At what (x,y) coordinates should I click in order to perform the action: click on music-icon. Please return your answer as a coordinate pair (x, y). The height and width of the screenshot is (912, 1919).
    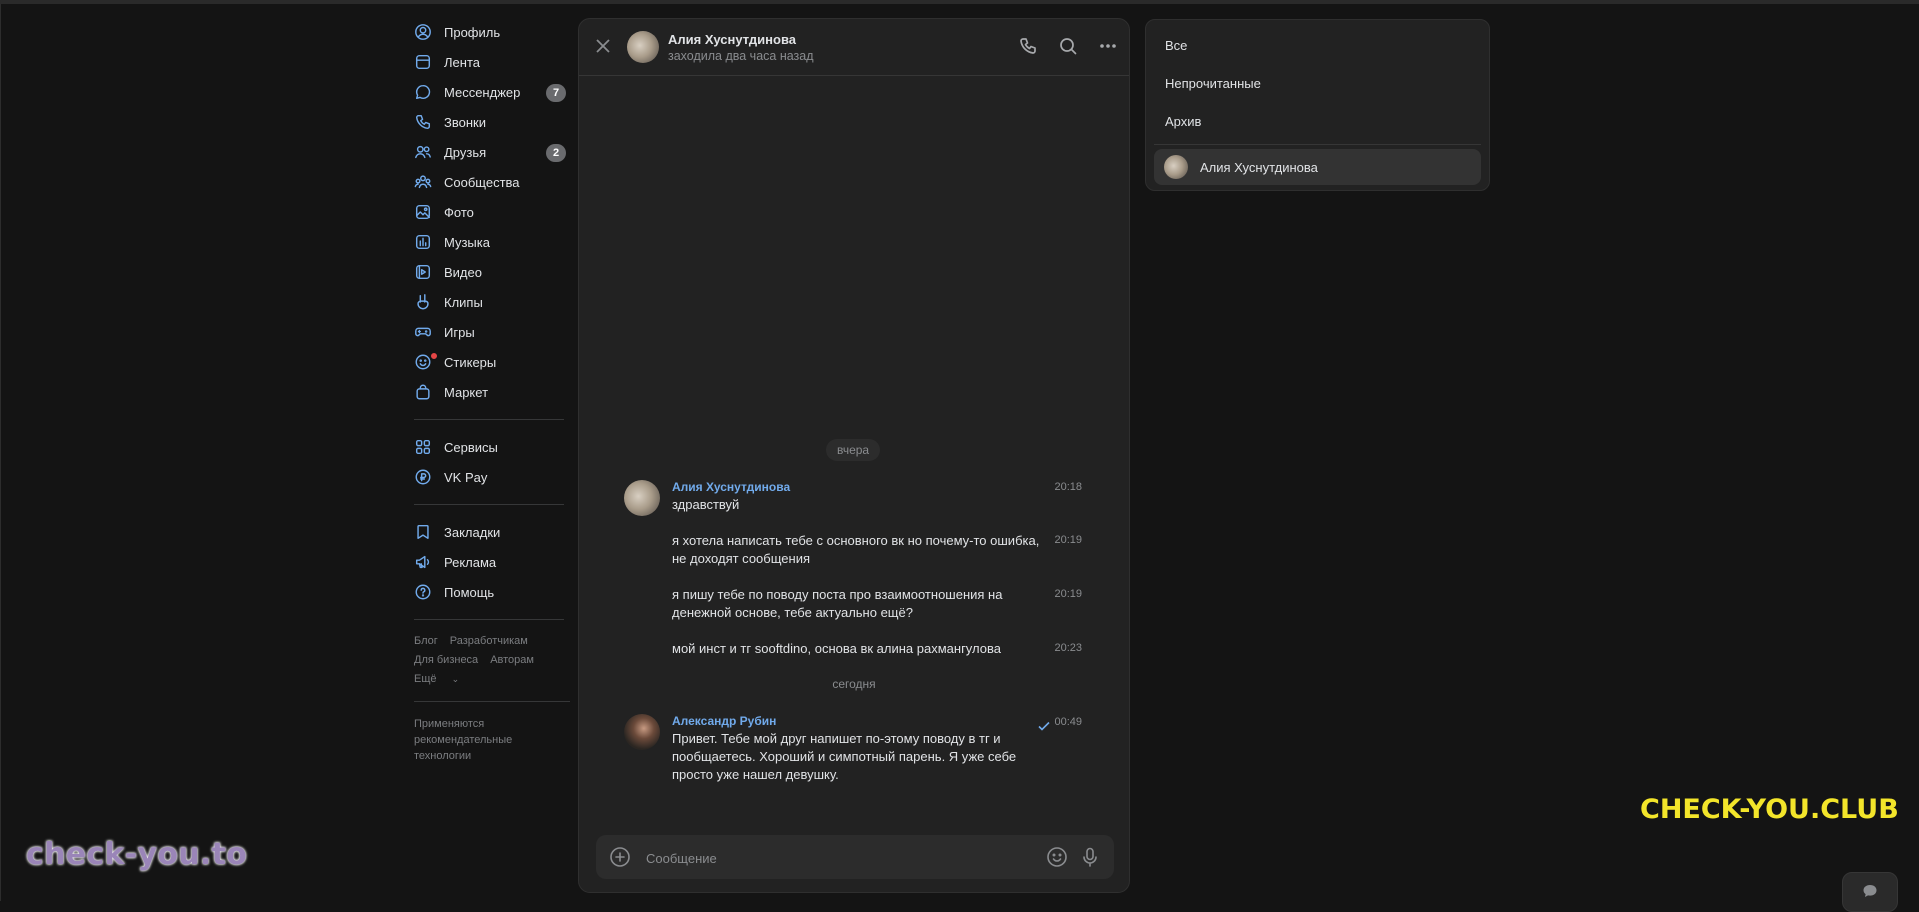
    Looking at the image, I should click on (423, 242).